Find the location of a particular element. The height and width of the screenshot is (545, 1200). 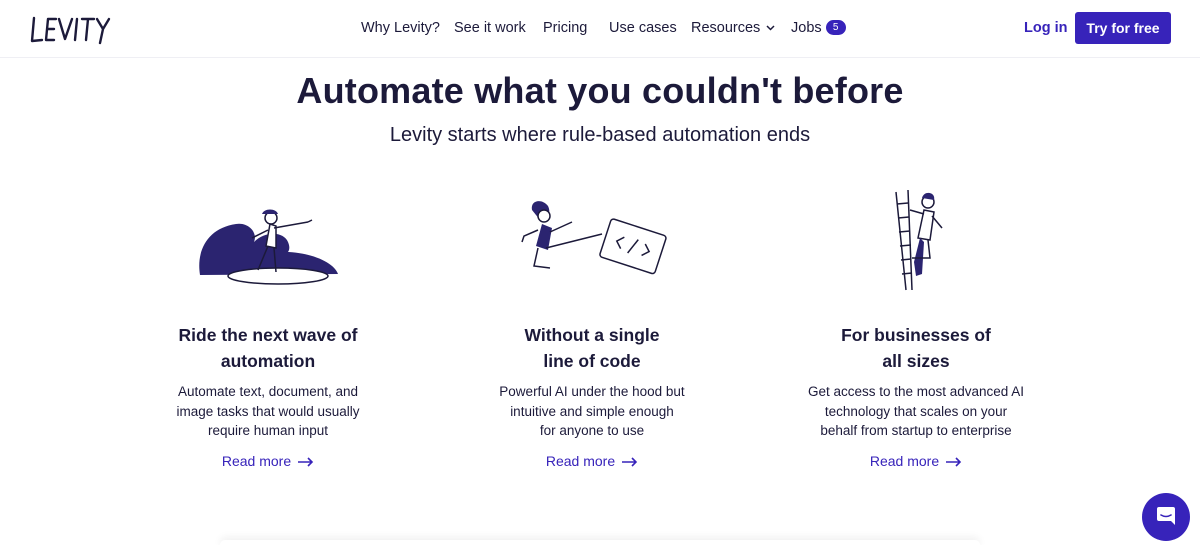

chat-icon is located at coordinates (1166, 516).